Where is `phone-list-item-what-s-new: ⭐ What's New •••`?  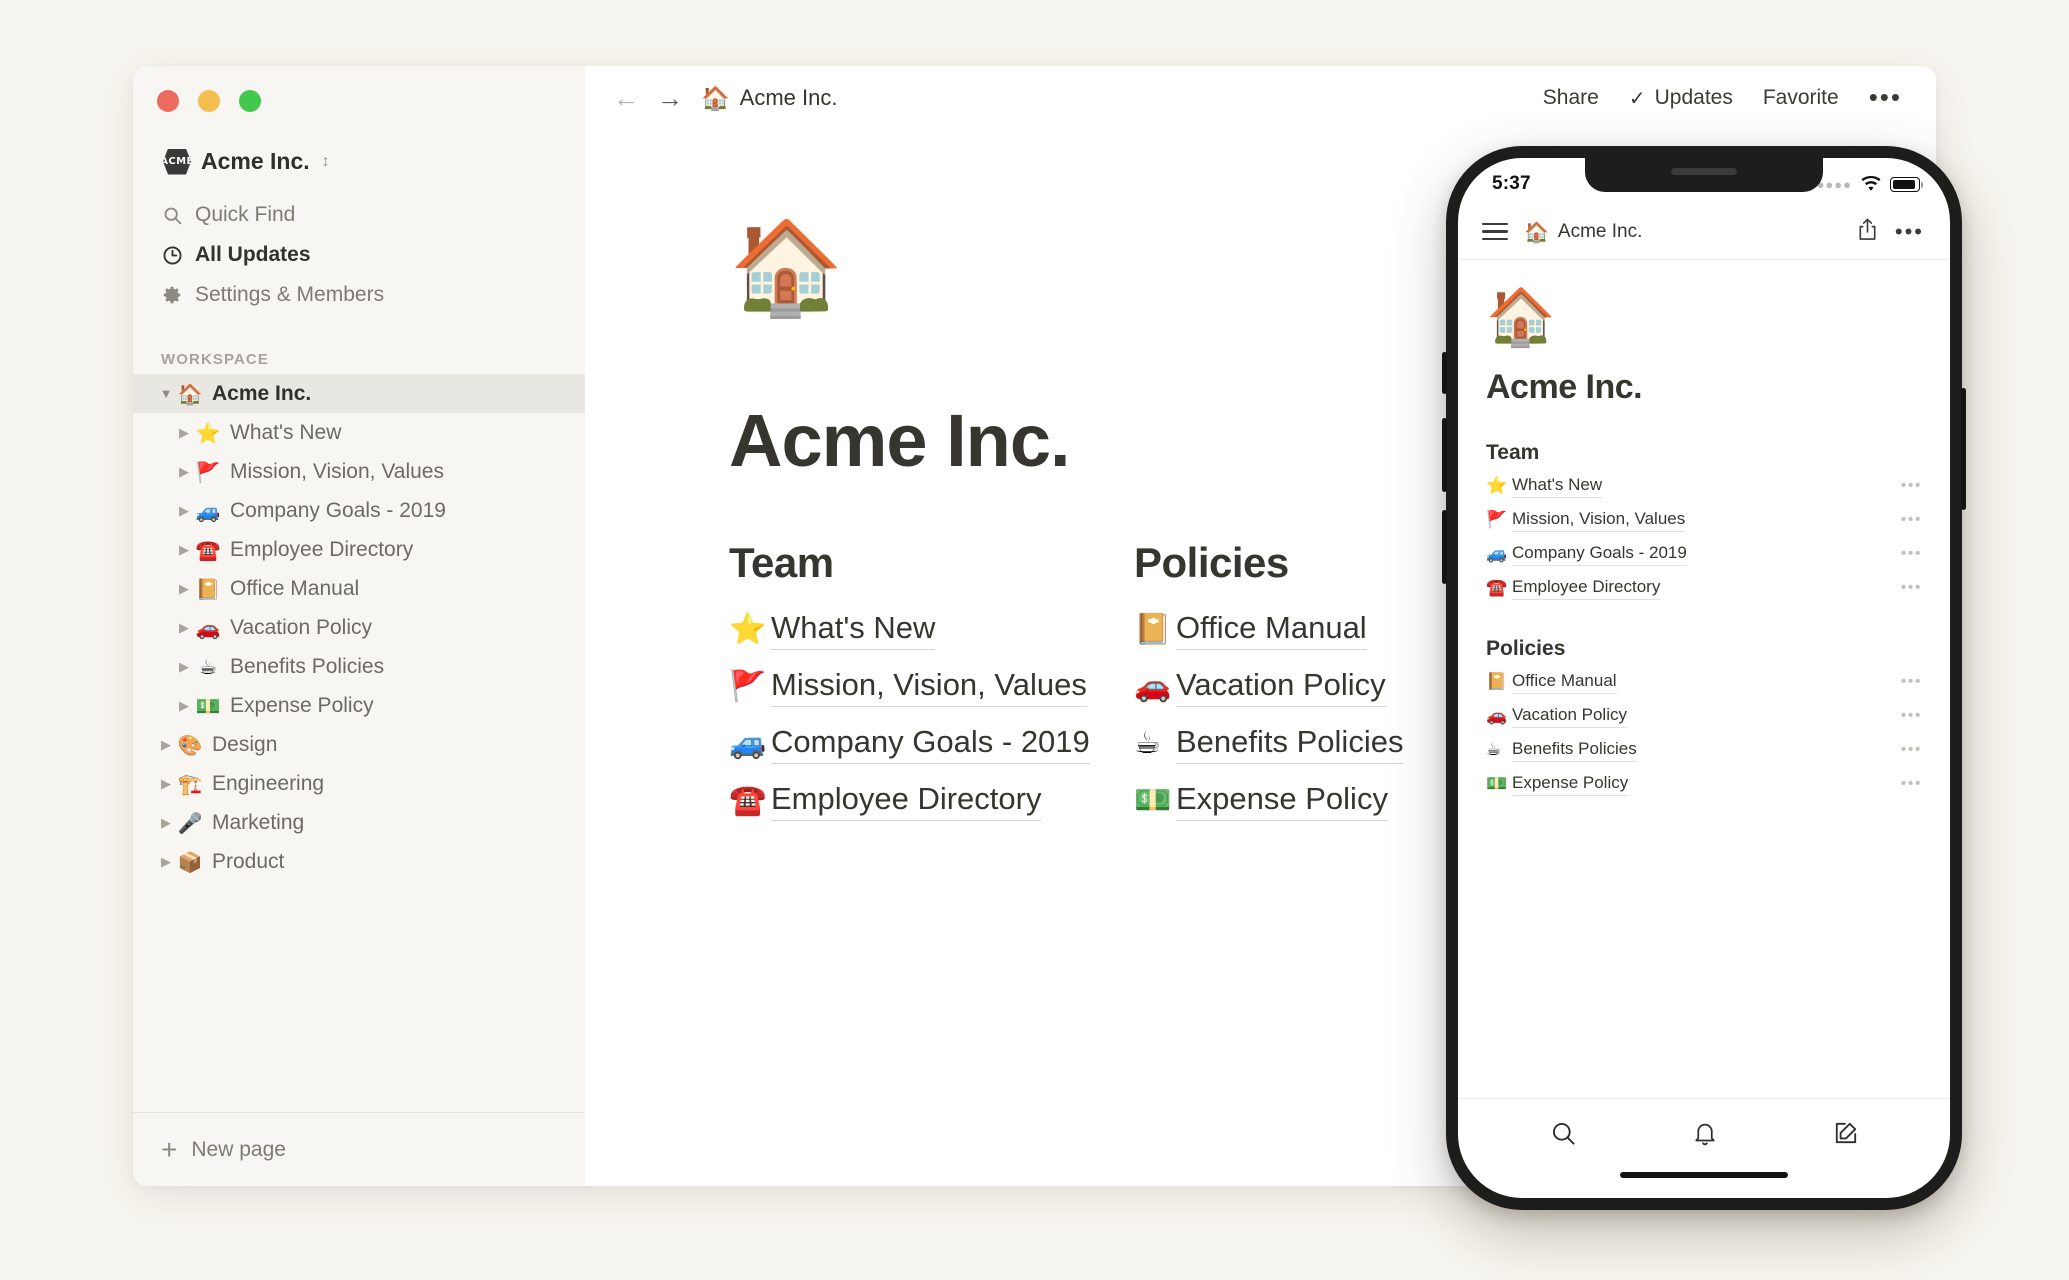 phone-list-item-what-s-new: ⭐ What's New ••• is located at coordinates (1704, 486).